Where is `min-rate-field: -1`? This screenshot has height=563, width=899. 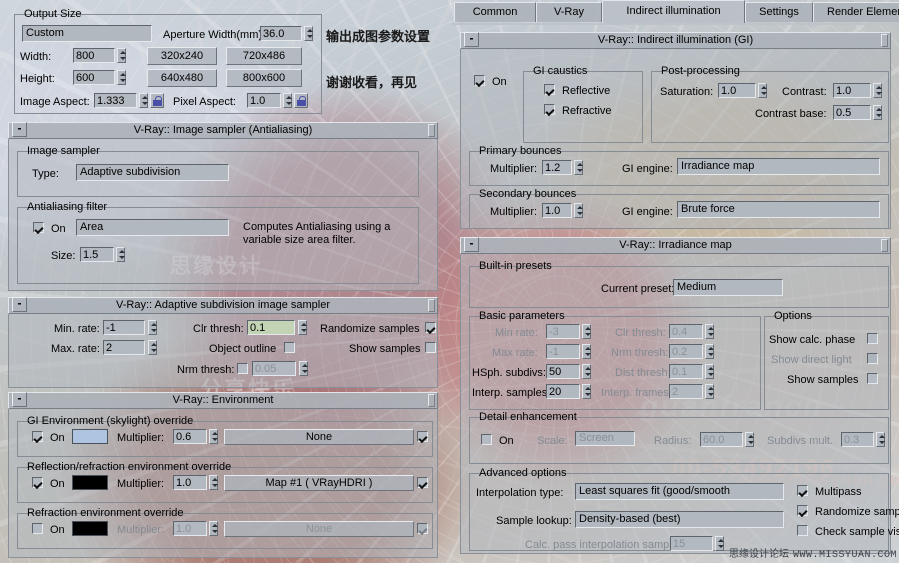
min-rate-field: -1 is located at coordinates (124, 327).